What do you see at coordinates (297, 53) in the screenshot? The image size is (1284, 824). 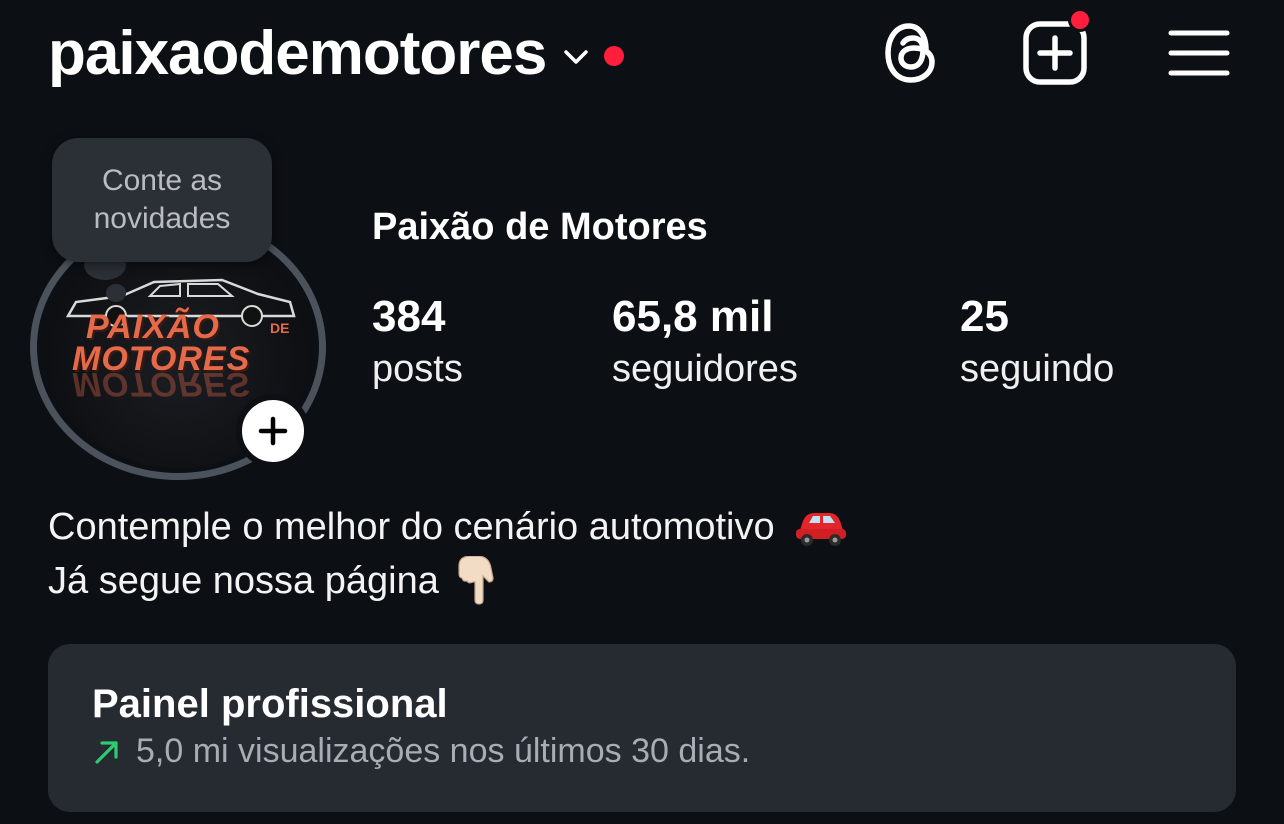 I see `username: paixaodemotores` at bounding box center [297, 53].